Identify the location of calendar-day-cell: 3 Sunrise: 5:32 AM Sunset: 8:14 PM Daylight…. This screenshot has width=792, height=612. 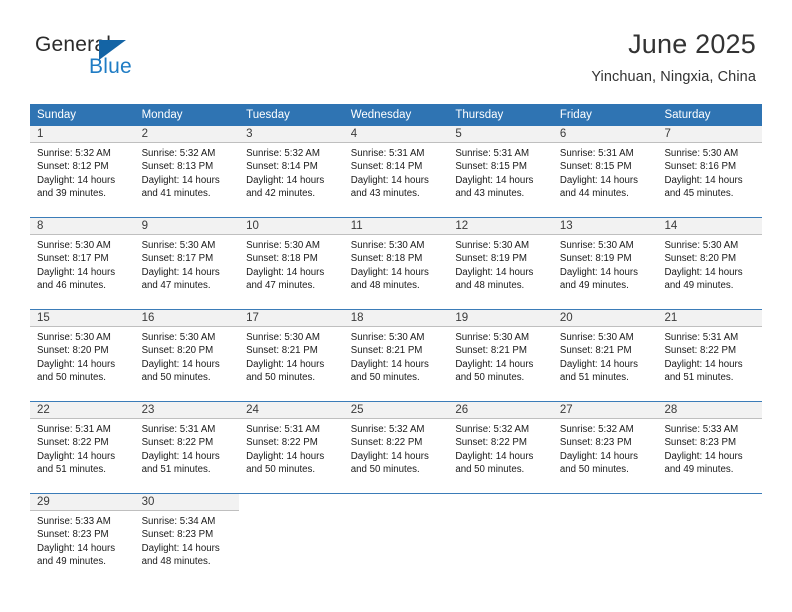
(291, 168).